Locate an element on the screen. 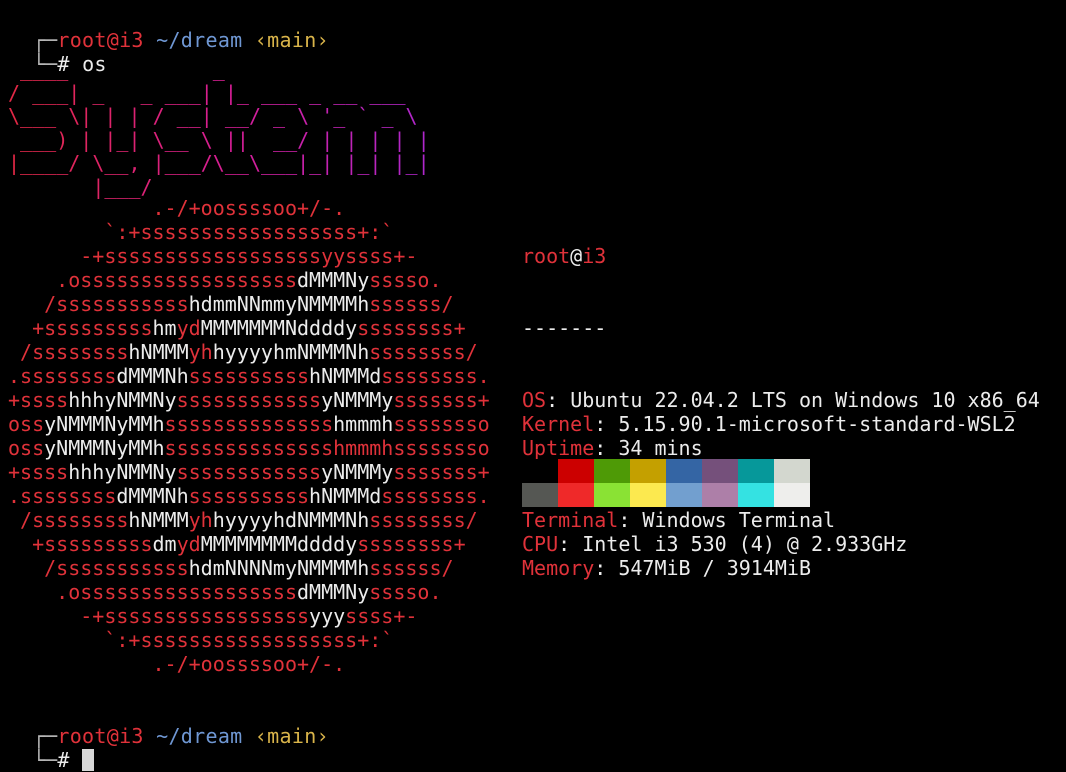 This screenshot has height=772, width=1066. banner-line: \___ \| | | / __| __/ _ \ '_ ` _ \ is located at coordinates (213, 116).